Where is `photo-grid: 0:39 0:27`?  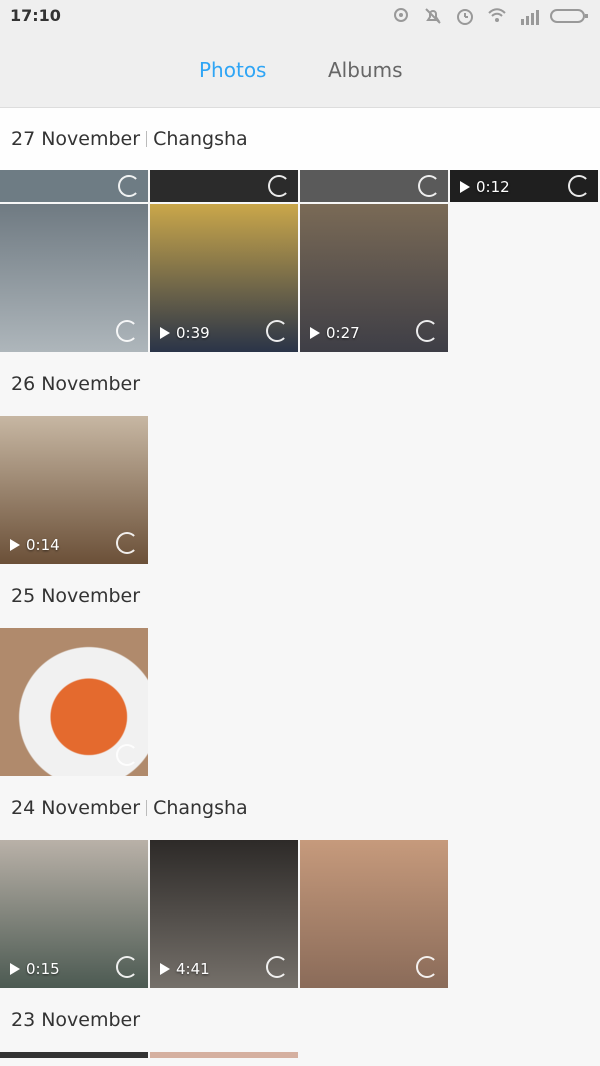
photo-grid: 0:39 0:27 is located at coordinates (300, 278).